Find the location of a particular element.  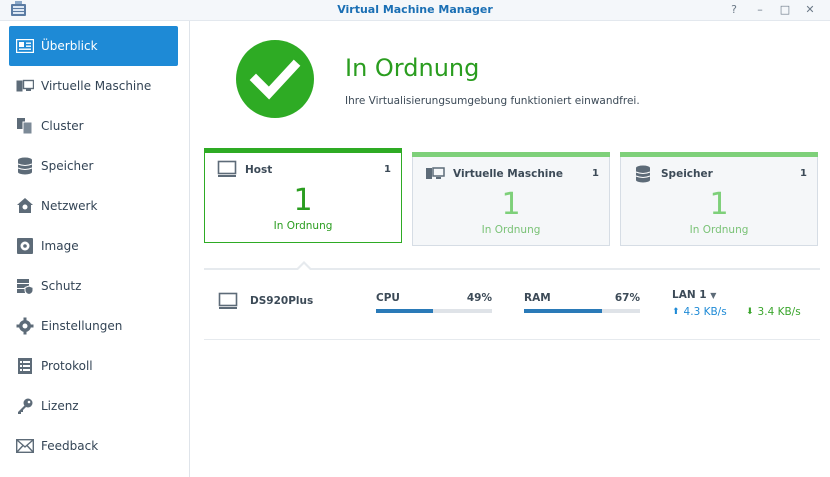

checkmark-icon is located at coordinates (275, 79).